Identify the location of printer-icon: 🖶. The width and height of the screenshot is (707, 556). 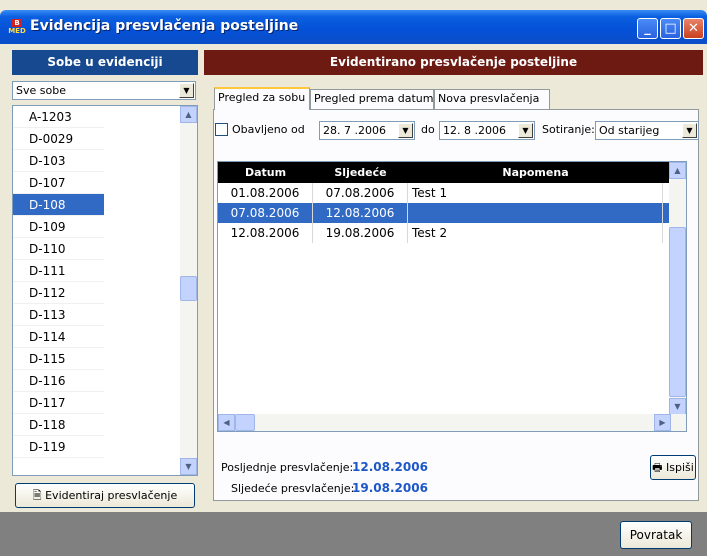
(657, 467).